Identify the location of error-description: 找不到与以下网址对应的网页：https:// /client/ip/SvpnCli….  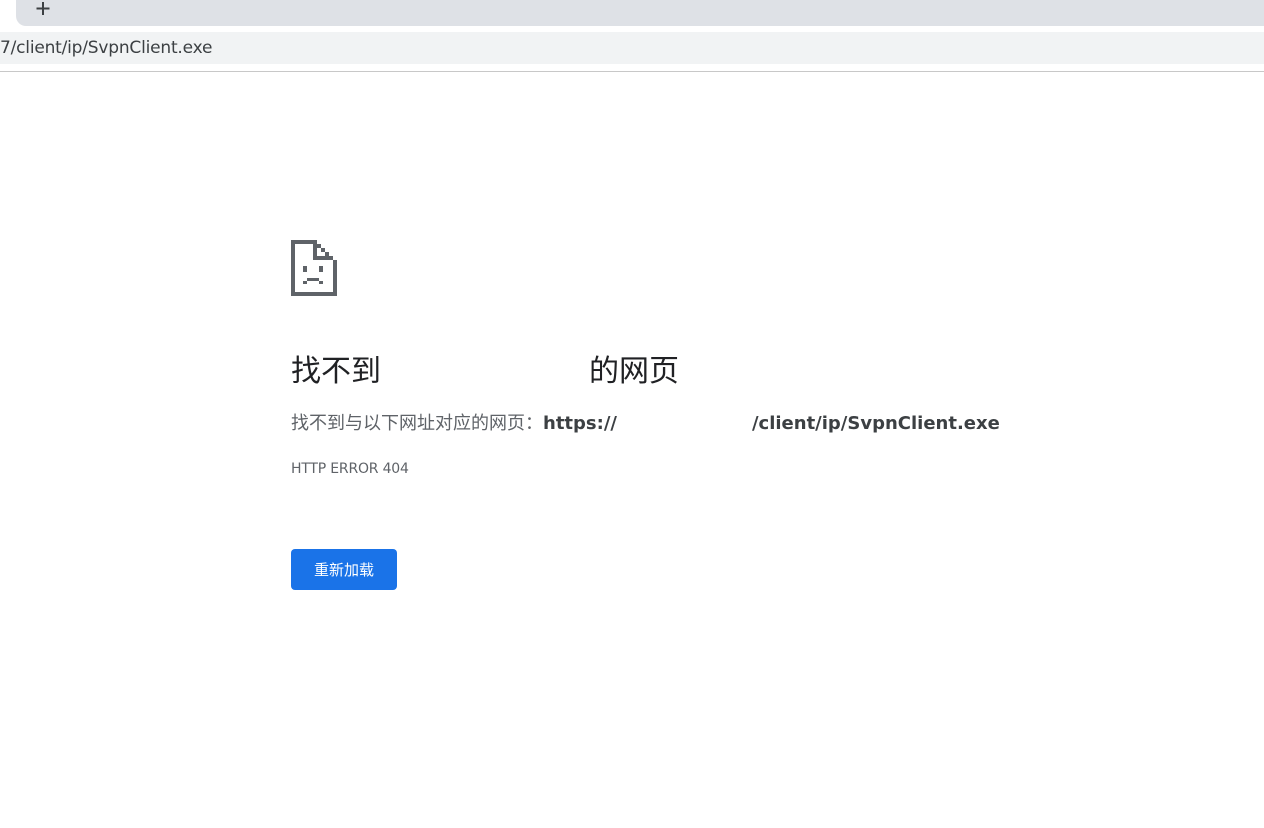
(645, 424).